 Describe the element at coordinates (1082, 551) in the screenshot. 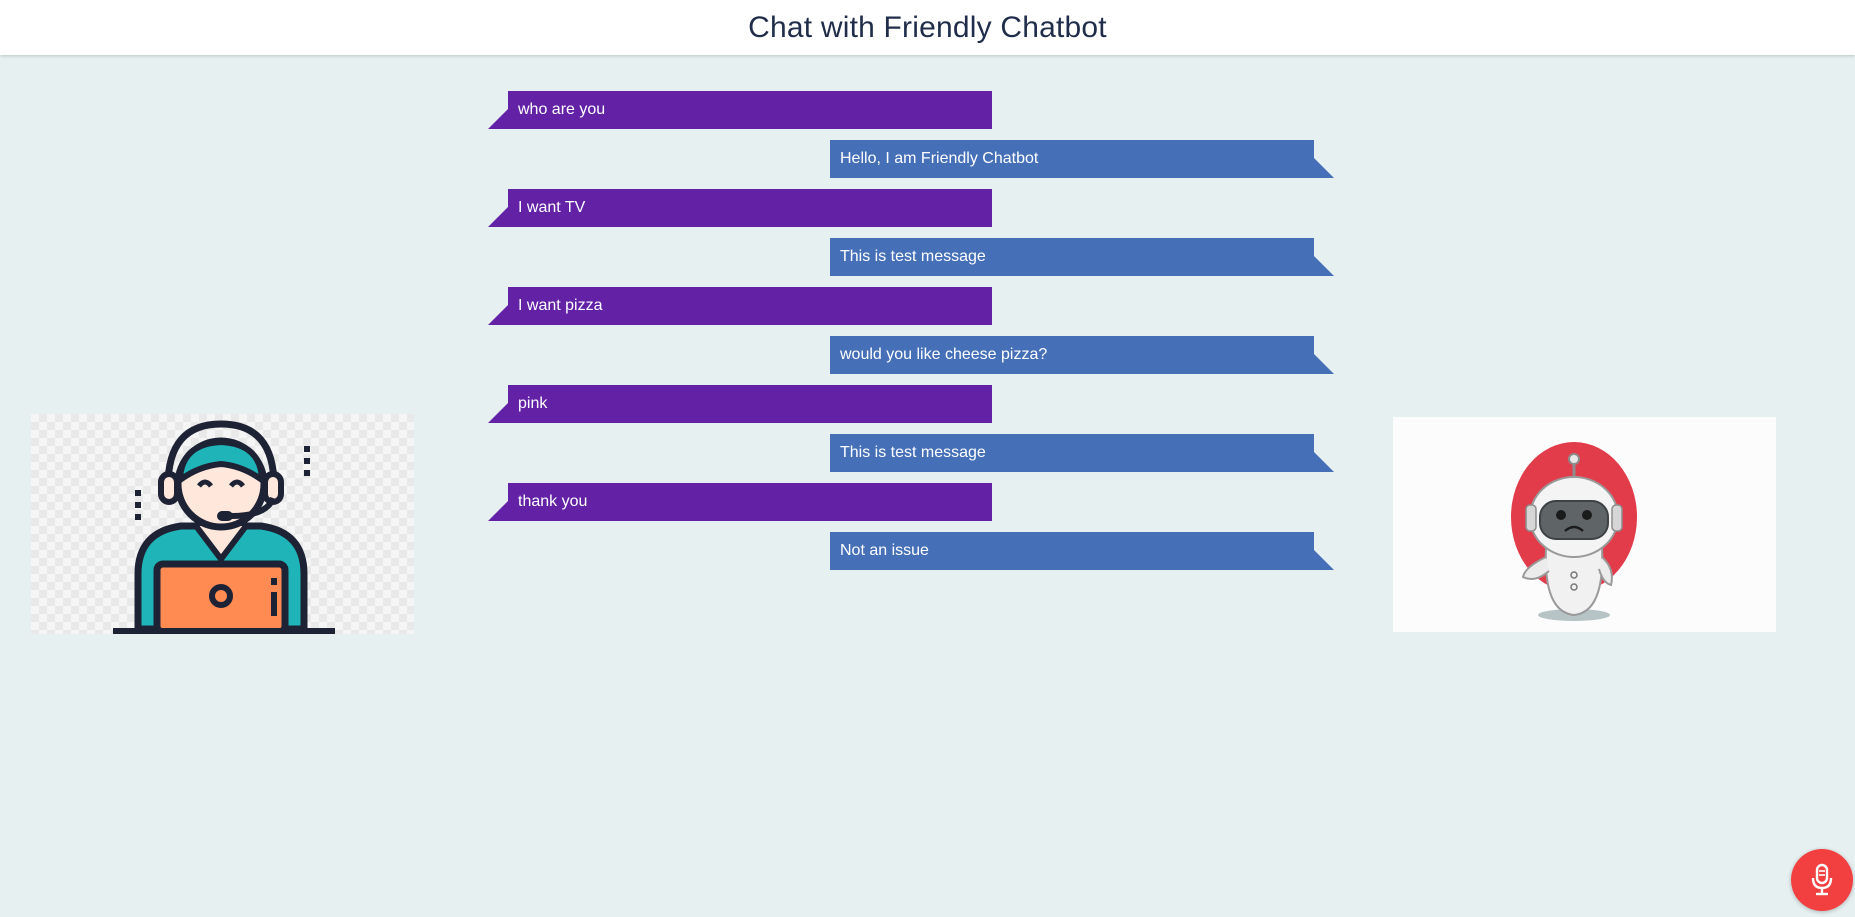

I see `bot-message: Not an issue` at that location.